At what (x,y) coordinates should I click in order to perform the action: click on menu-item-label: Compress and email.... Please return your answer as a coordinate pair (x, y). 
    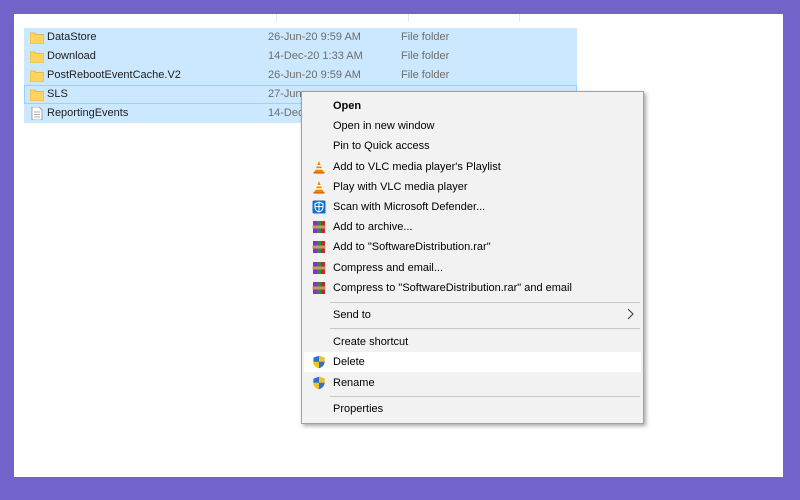
    Looking at the image, I should click on (388, 268).